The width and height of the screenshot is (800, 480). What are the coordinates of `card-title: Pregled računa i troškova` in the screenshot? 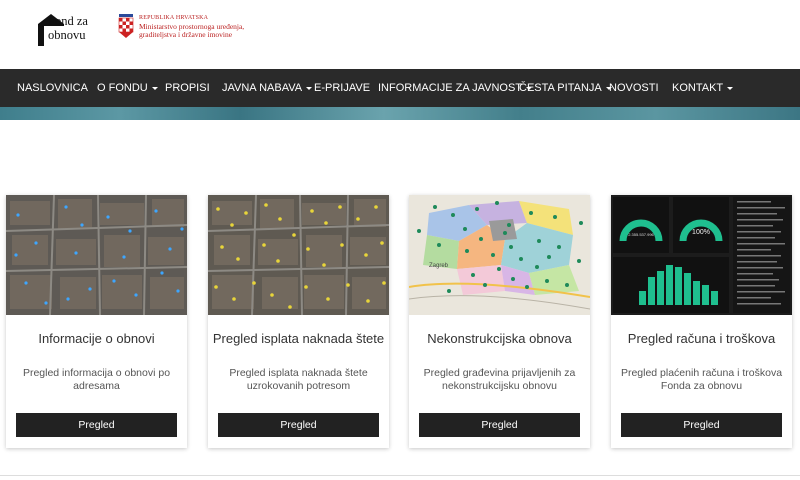 It's located at (701, 338).